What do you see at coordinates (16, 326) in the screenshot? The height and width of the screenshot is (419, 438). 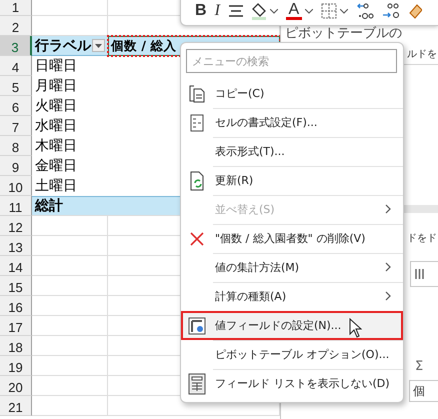 I see `row-number: 17` at bounding box center [16, 326].